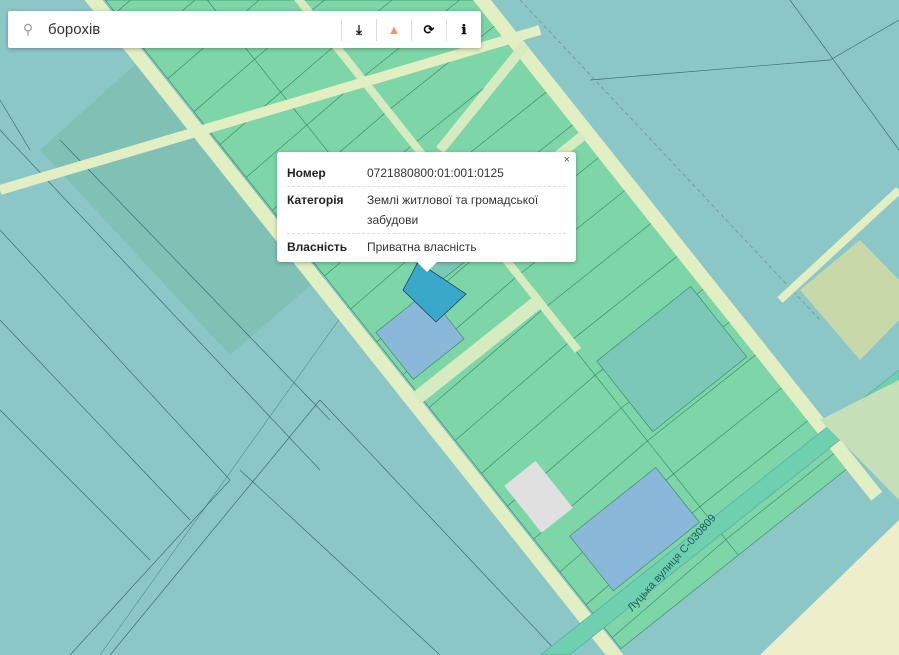 The width and height of the screenshot is (899, 655). Describe the element at coordinates (428, 29) in the screenshot. I see `refresh-icon: ⟳` at that location.